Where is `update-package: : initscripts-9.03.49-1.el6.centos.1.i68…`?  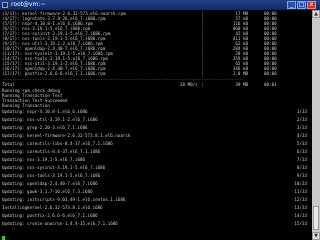
update-package: : initscripts-9.03.49-1.el6.centos.1.i68… is located at coordinates (74, 199).